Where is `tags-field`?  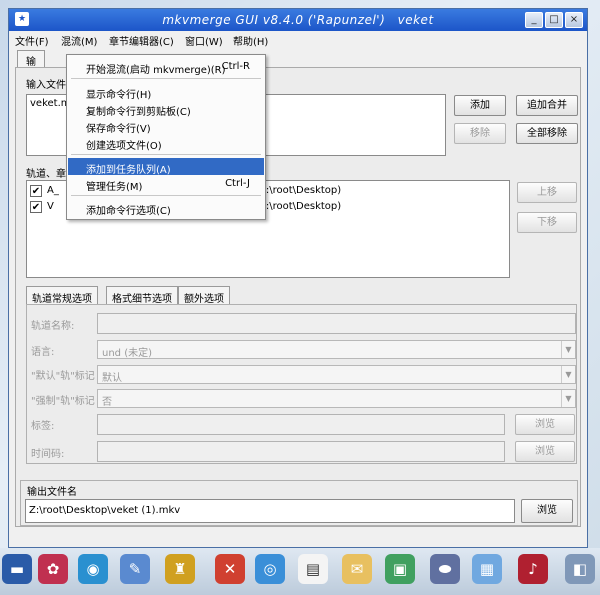 tags-field is located at coordinates (301, 424).